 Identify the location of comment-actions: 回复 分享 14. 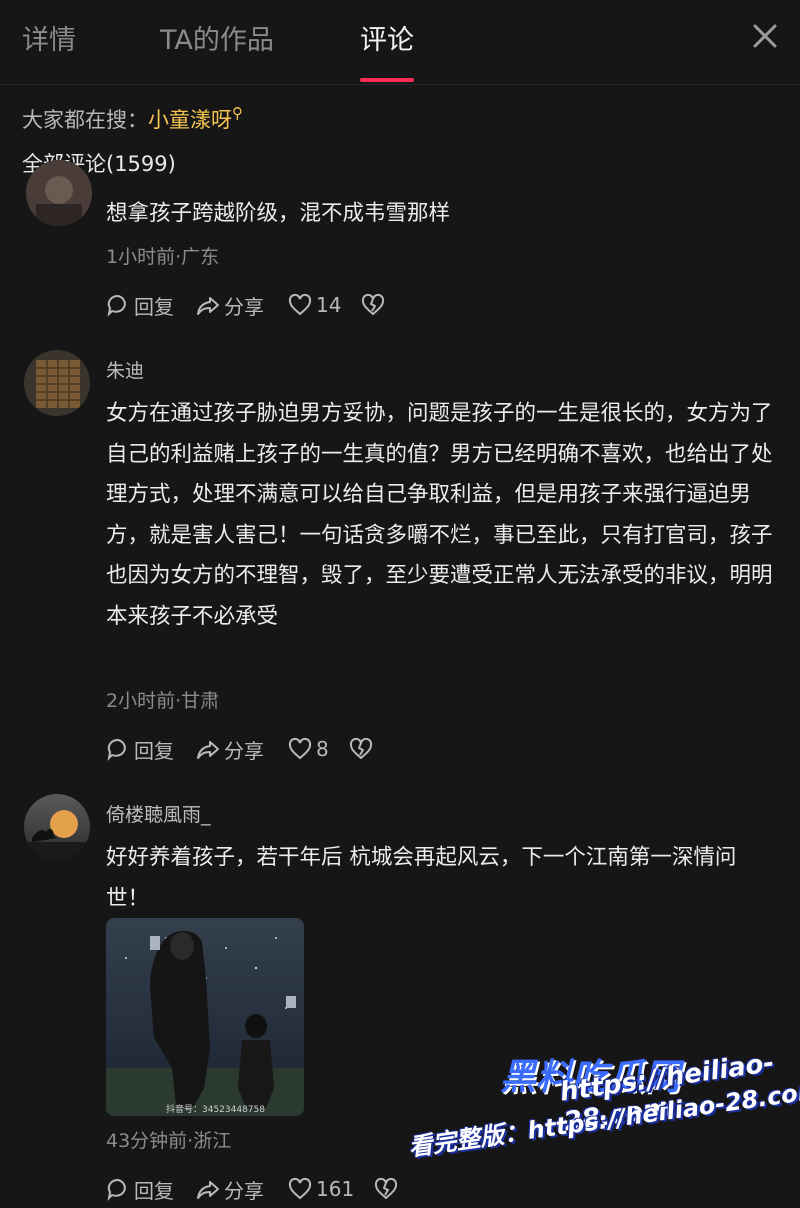
(247, 305).